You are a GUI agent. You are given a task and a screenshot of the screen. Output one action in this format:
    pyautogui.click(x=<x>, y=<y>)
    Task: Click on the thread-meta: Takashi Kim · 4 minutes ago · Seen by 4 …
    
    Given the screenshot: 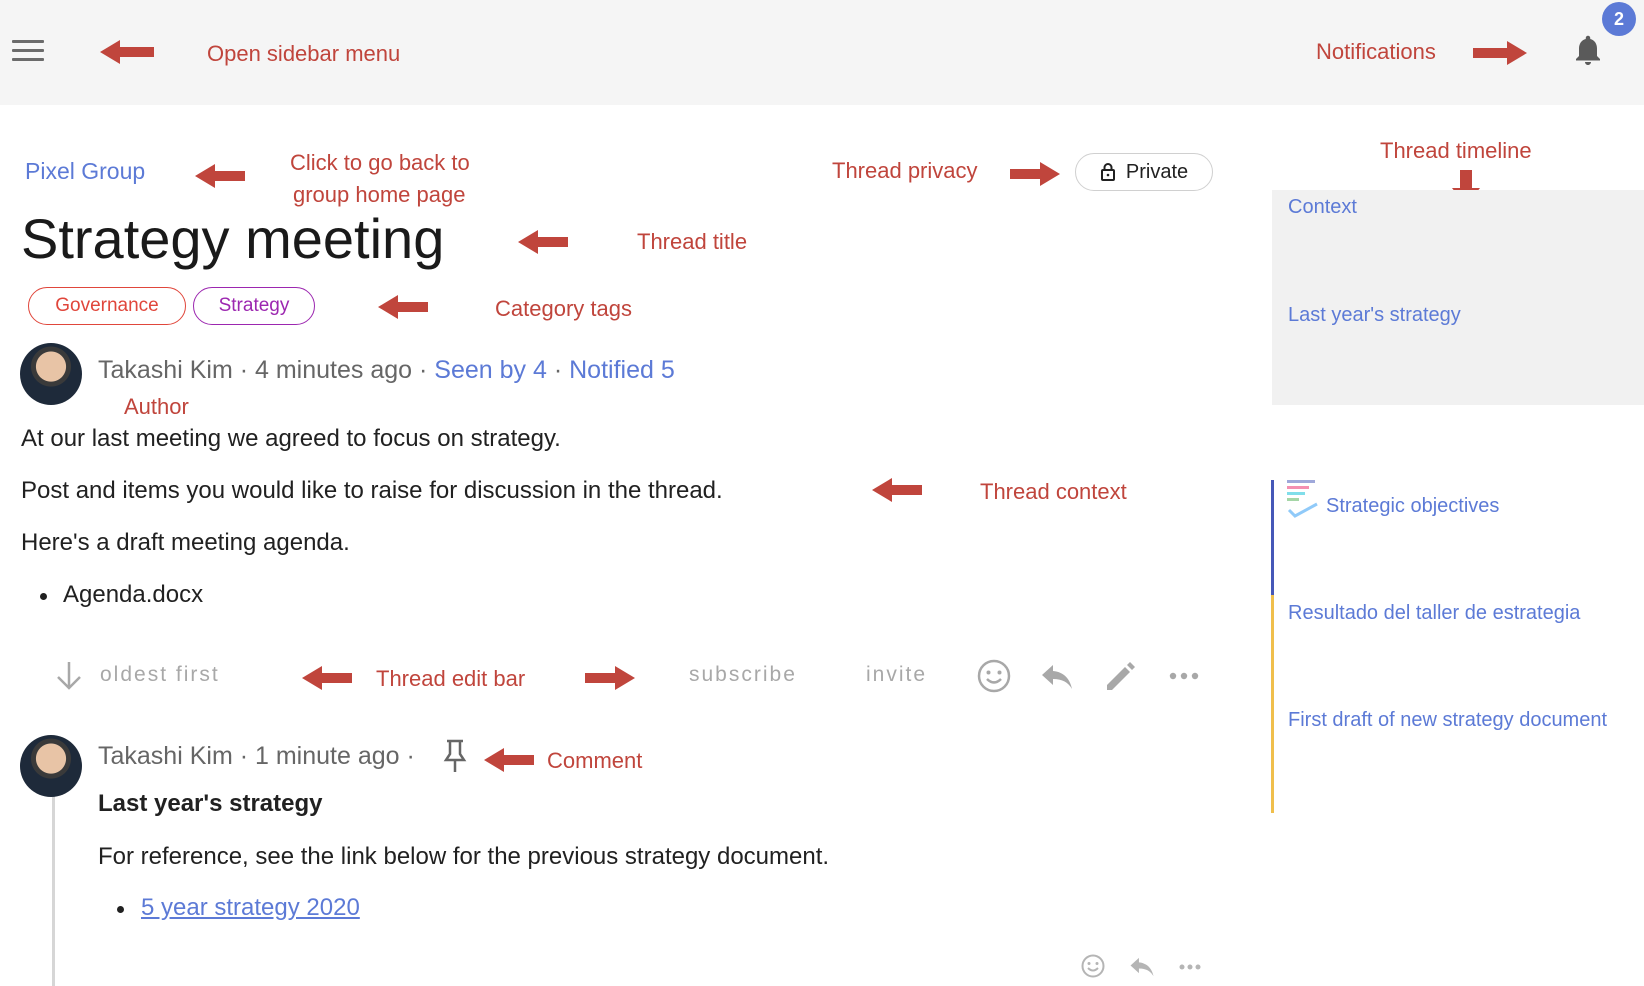 What is the action you would take?
    pyautogui.click(x=386, y=370)
    